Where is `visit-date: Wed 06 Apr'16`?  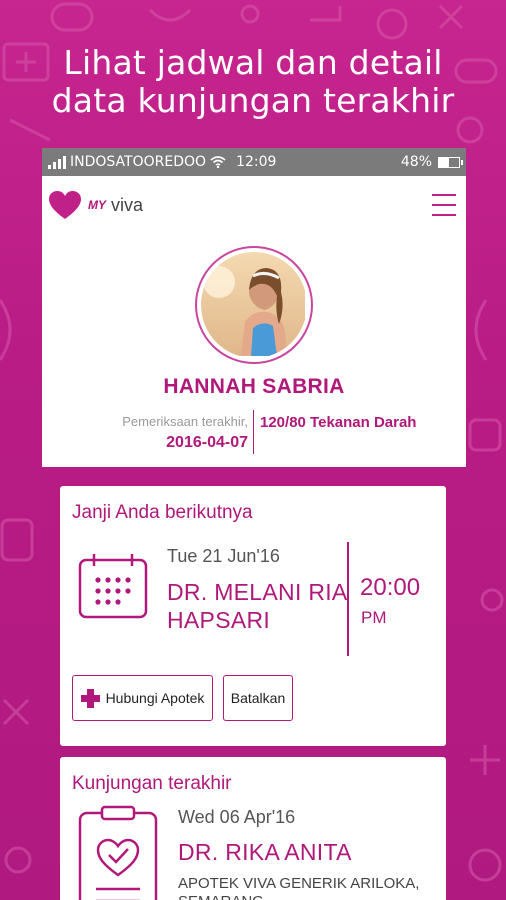
visit-date: Wed 06 Apr'16 is located at coordinates (237, 817).